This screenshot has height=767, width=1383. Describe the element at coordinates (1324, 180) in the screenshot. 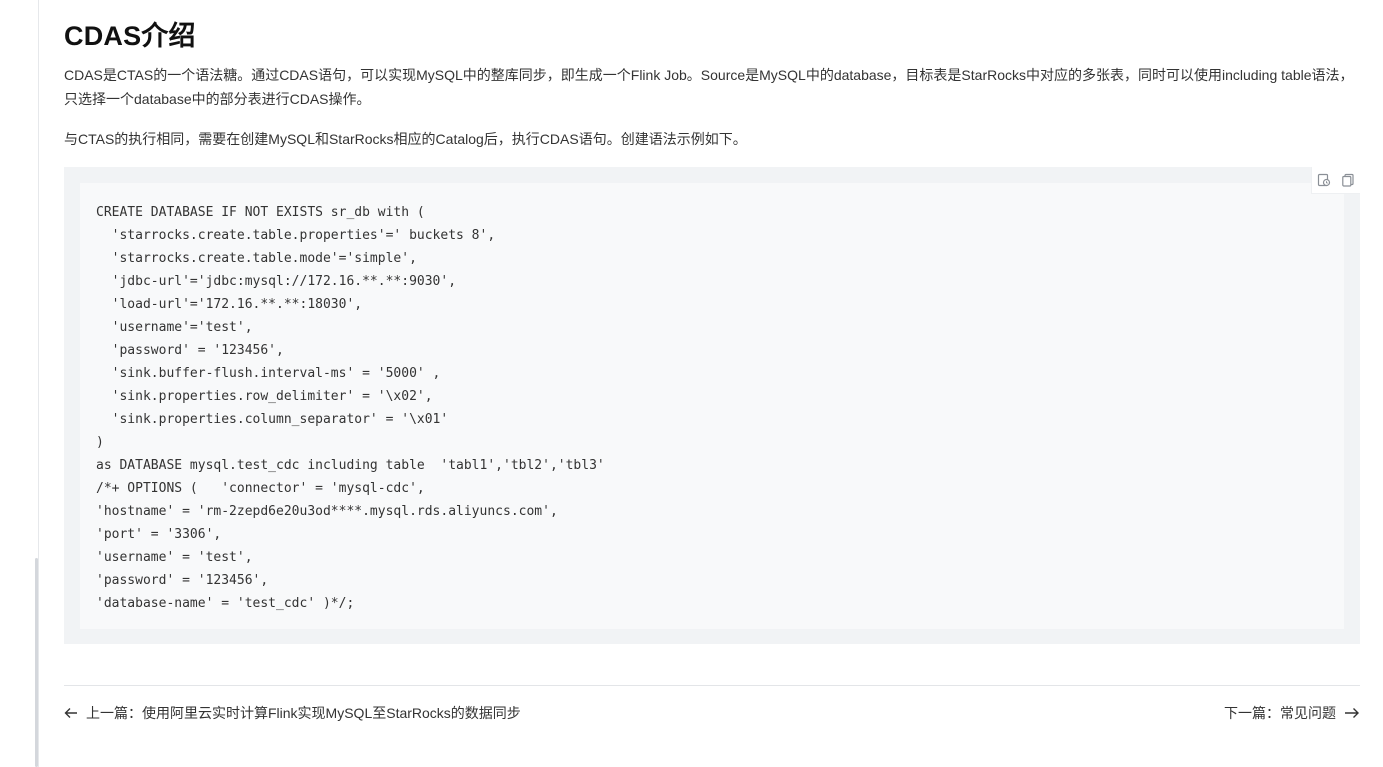

I see `run-code-icon` at that location.